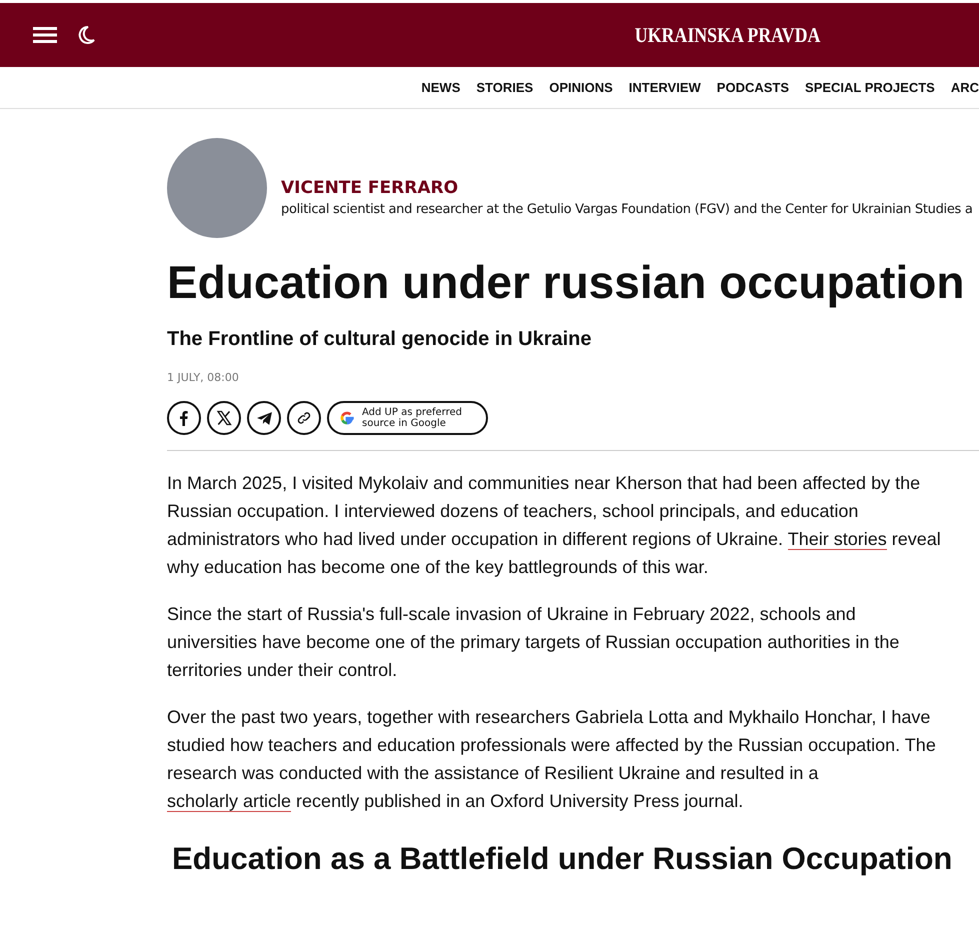  What do you see at coordinates (627, 188) in the screenshot?
I see `author-name: VICENTE FERRARO` at bounding box center [627, 188].